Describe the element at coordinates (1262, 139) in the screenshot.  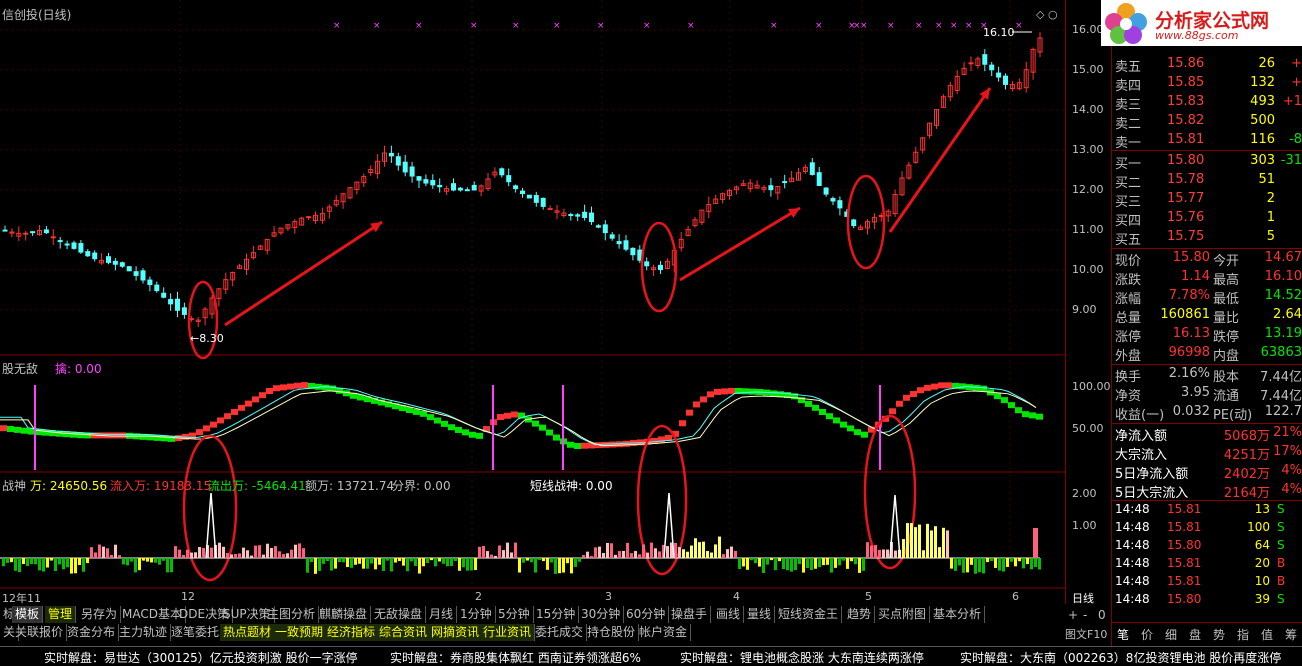
I see `ask-volume: 116` at that location.